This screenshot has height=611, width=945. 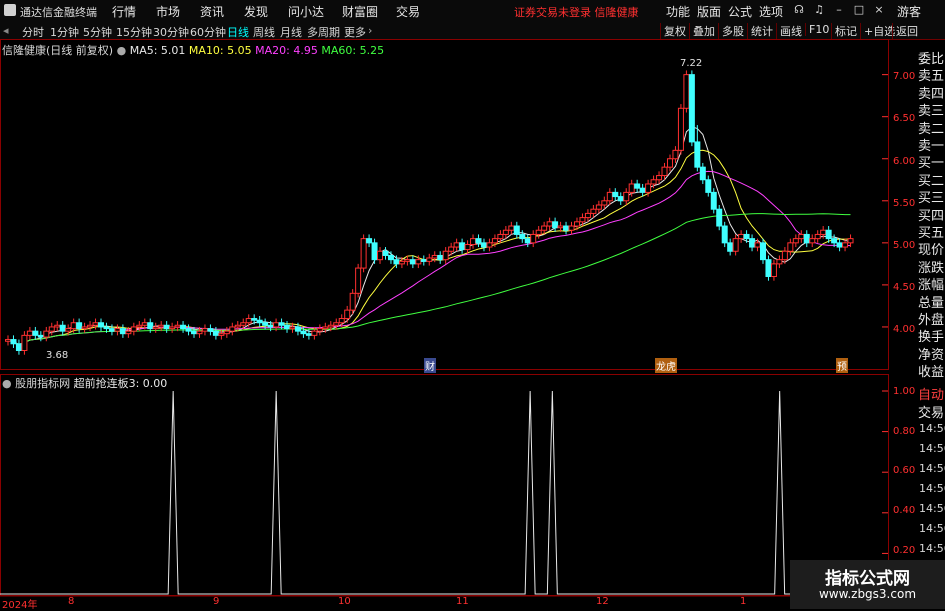 I want to click on quote-label-13: 涨幅, so click(x=931, y=286).